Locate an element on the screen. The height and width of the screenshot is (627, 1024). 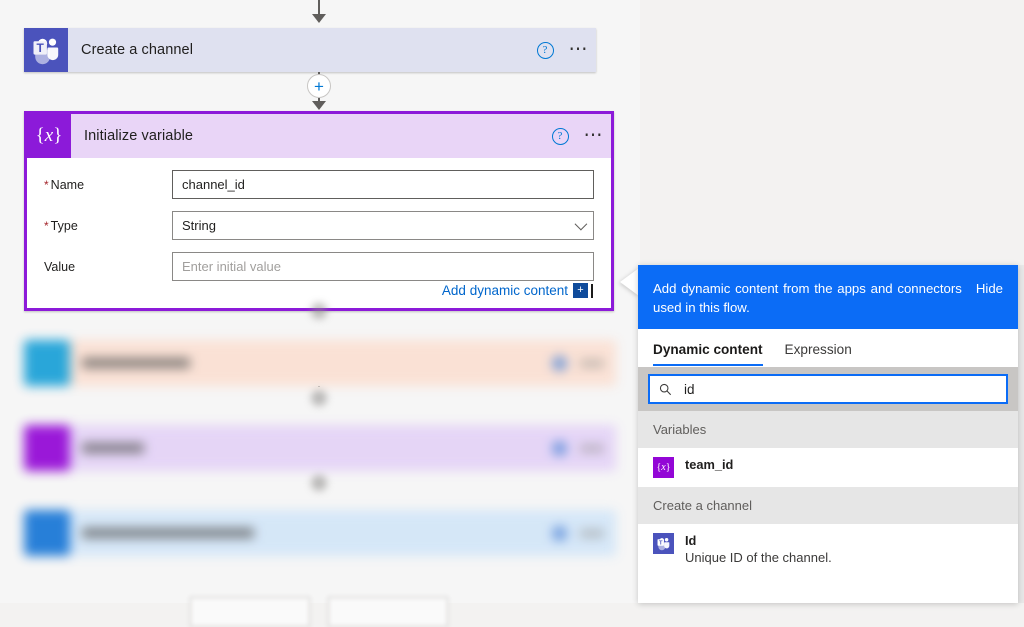
field-control-name is located at coordinates (383, 184).